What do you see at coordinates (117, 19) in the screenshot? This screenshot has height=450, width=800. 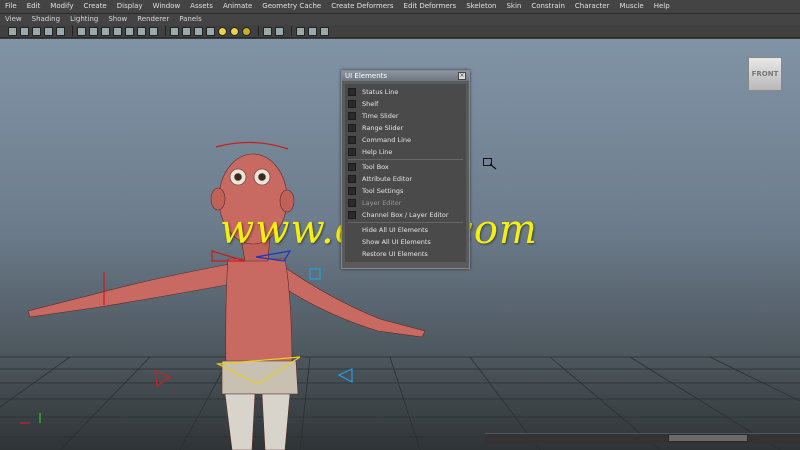 I see `panel-menu-show: Show` at bounding box center [117, 19].